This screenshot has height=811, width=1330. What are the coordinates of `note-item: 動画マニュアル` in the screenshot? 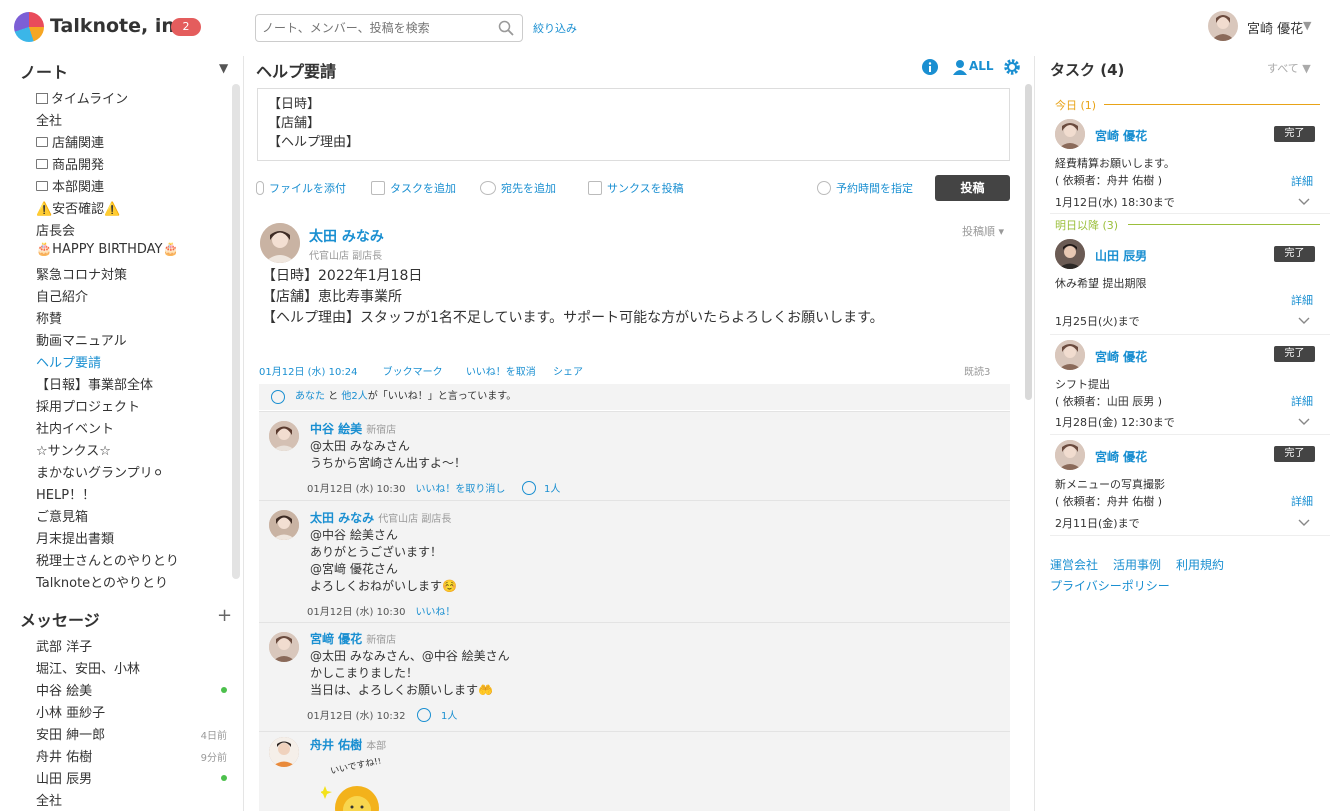 It's located at (81, 339).